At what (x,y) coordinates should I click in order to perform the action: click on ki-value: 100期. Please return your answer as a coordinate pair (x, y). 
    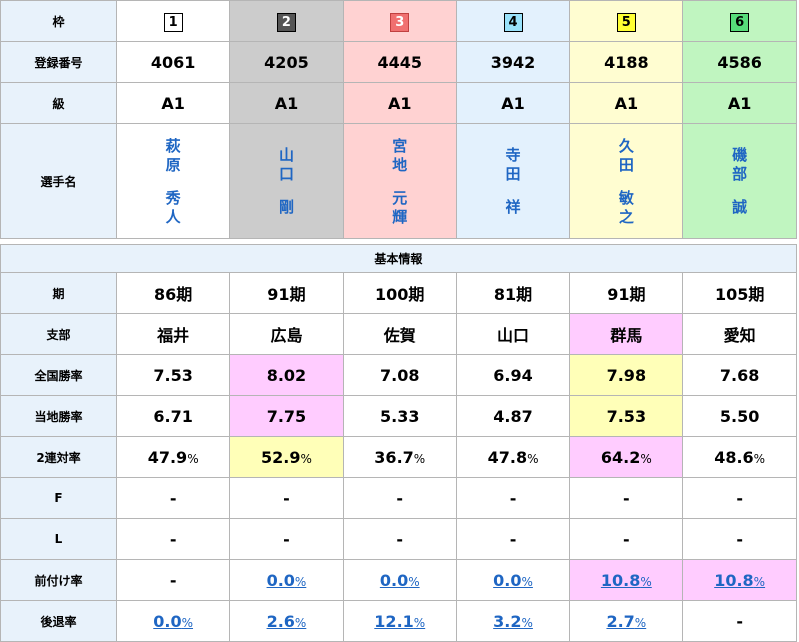
    Looking at the image, I should click on (399, 293).